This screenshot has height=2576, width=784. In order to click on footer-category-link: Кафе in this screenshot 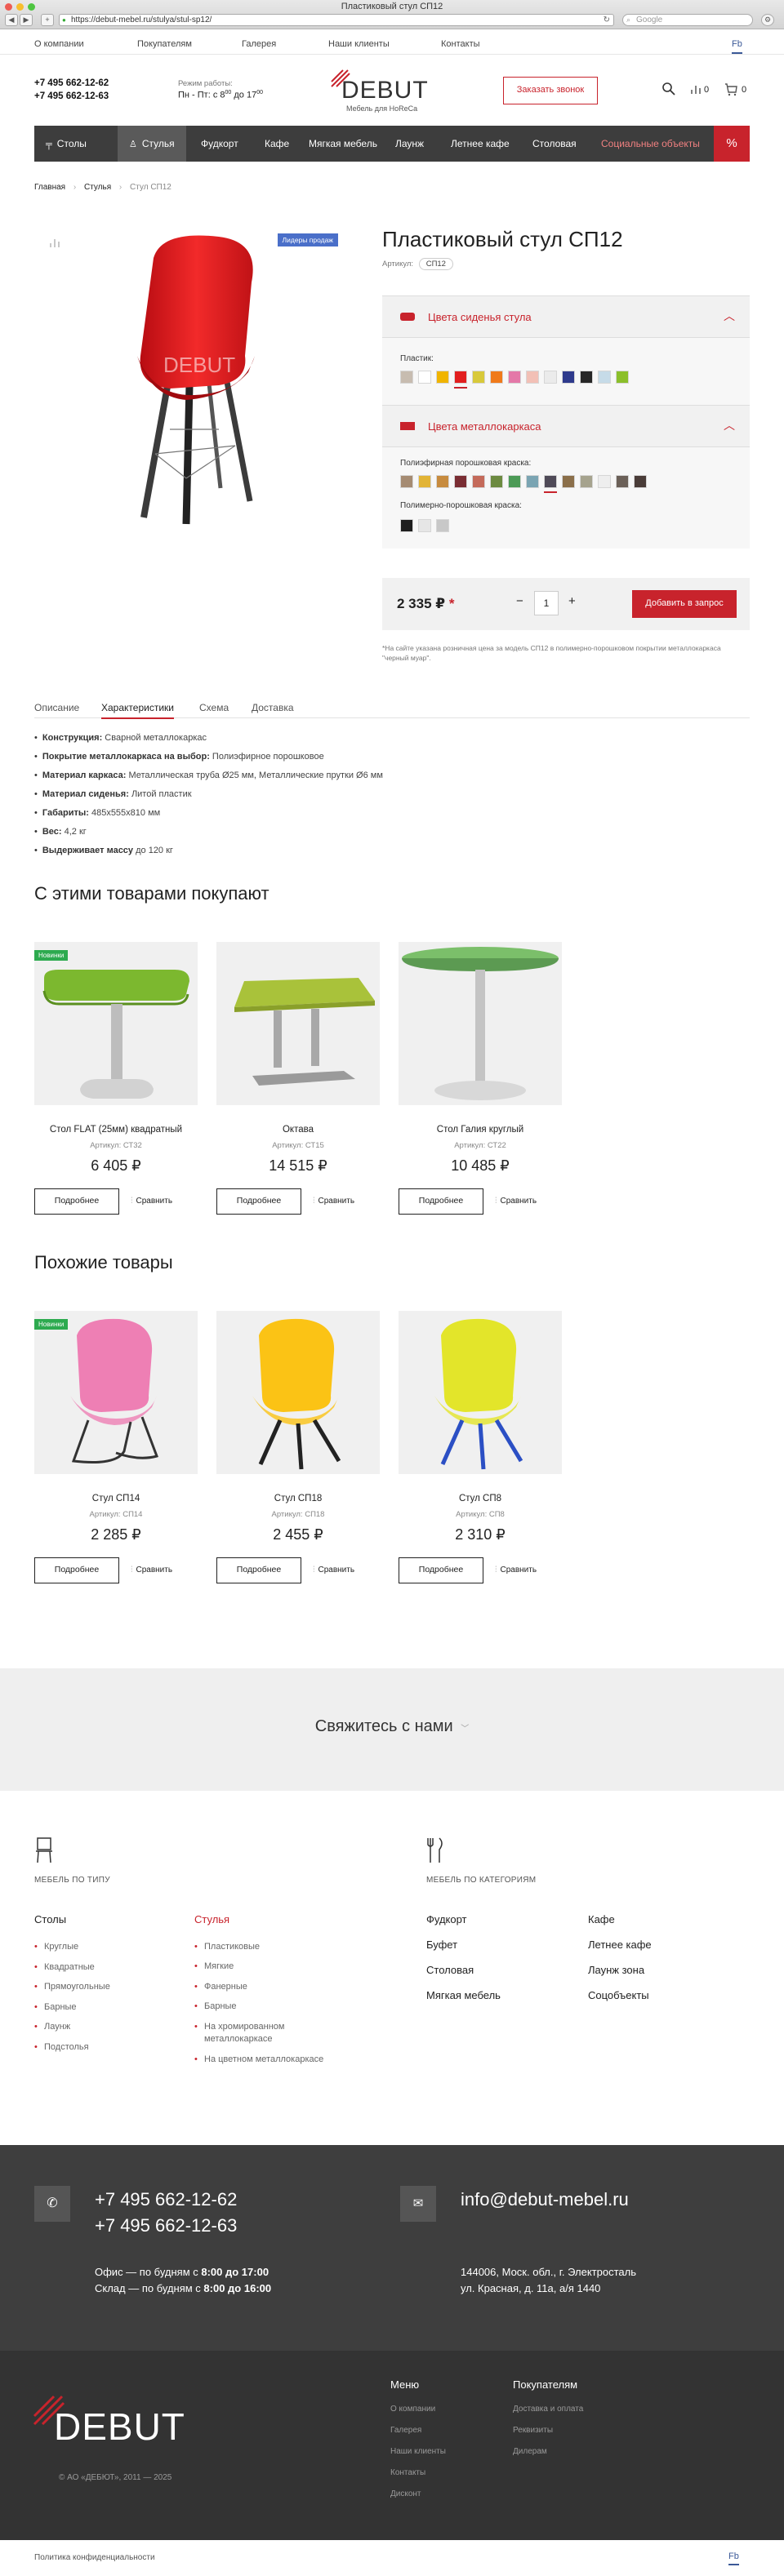, I will do `click(601, 1919)`.